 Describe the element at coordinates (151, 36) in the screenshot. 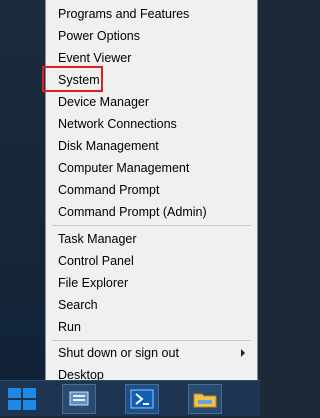

I see `menu-item-power-options: Power Options` at that location.